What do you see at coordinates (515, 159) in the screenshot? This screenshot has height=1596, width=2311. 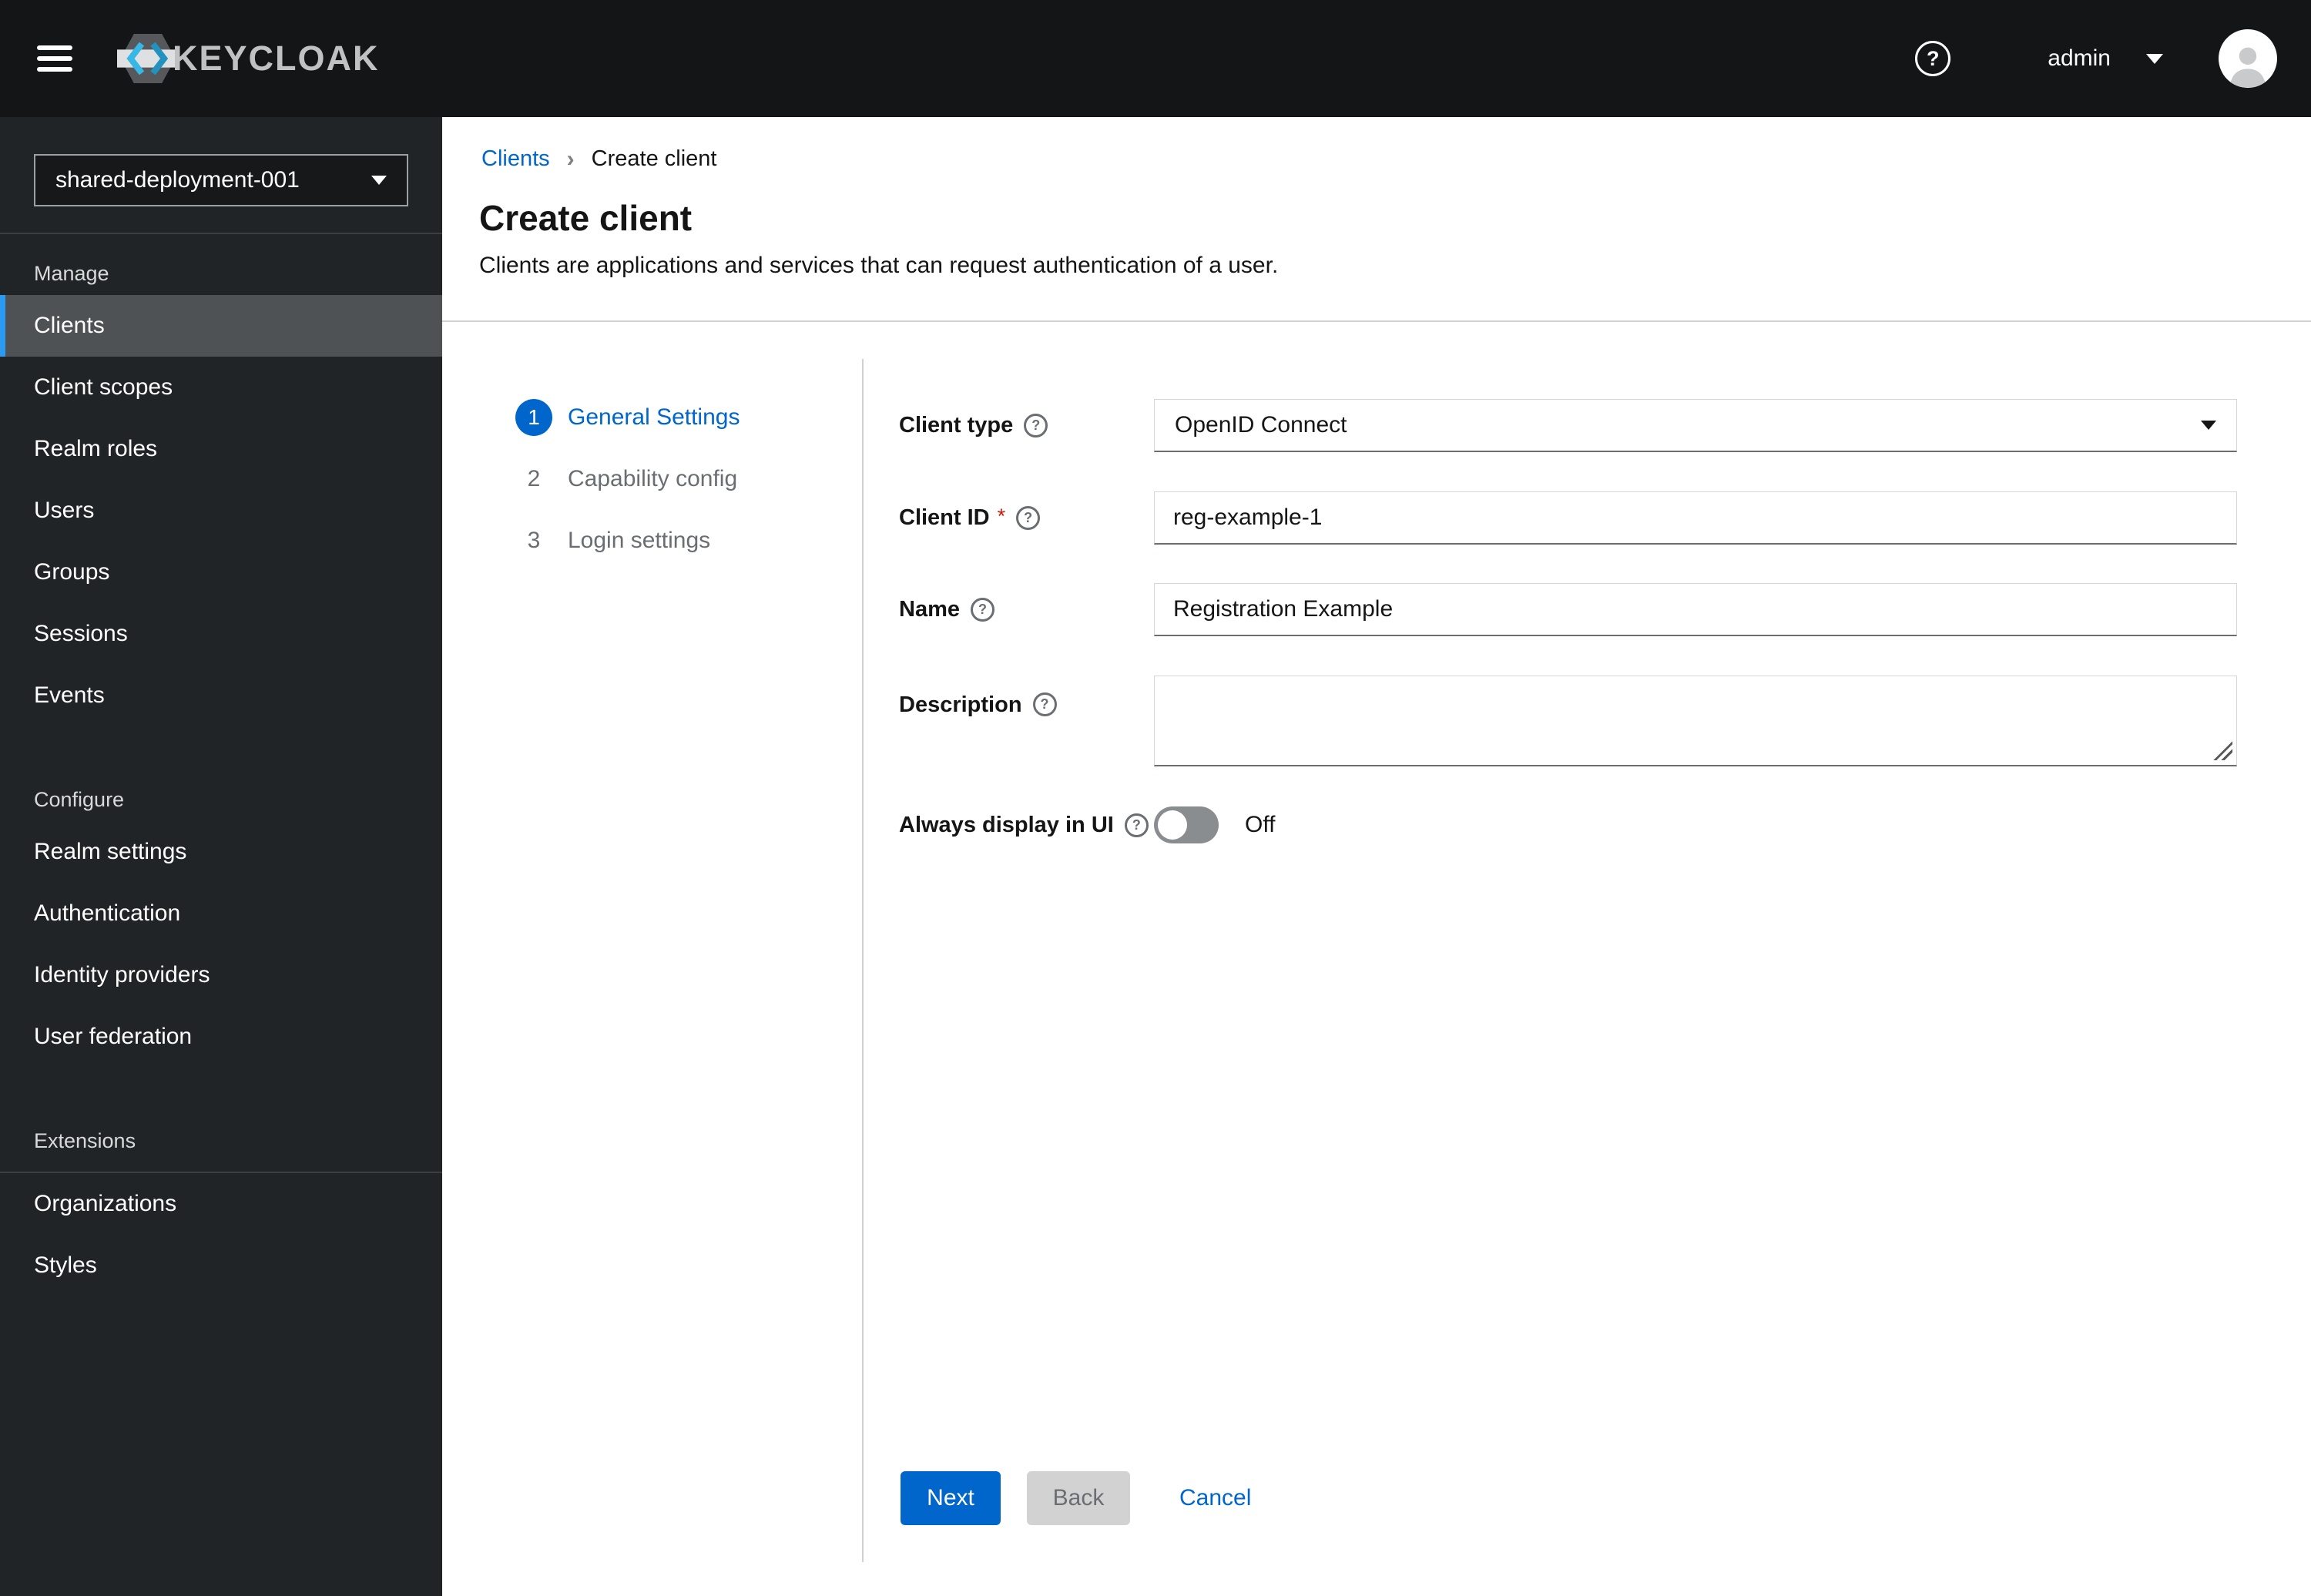 I see `breadcrumb-clients-link: Clients` at bounding box center [515, 159].